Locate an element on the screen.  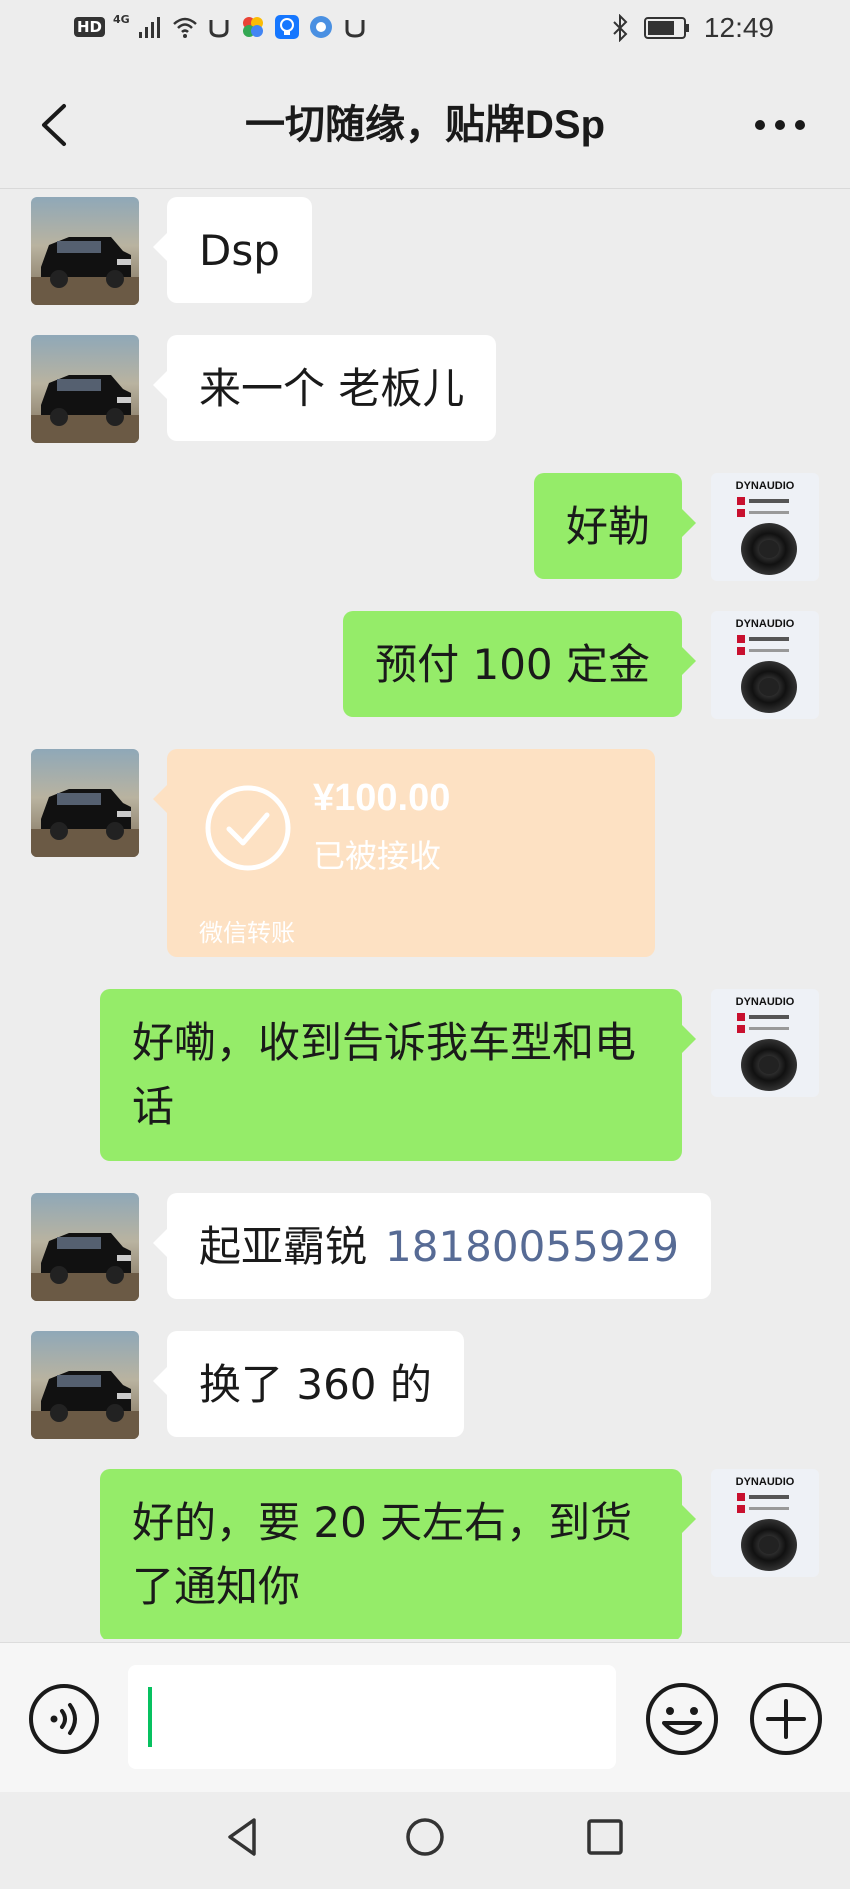
status-icons-left: HD 4G is located at coordinates (221, 26).